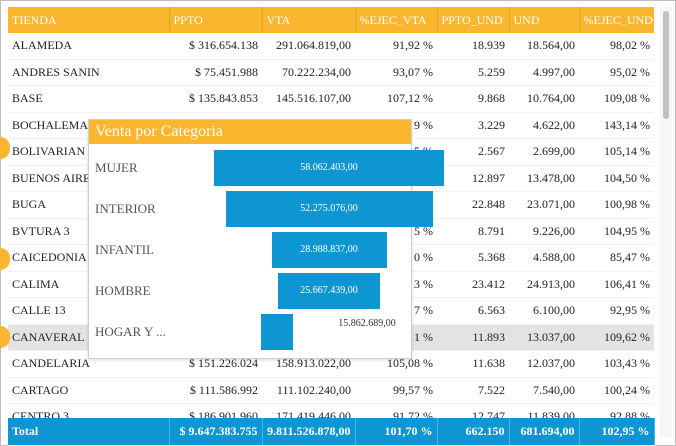 This screenshot has height=446, width=676. What do you see at coordinates (116, 167) in the screenshot?
I see `funnel-category-label: MUJER` at bounding box center [116, 167].